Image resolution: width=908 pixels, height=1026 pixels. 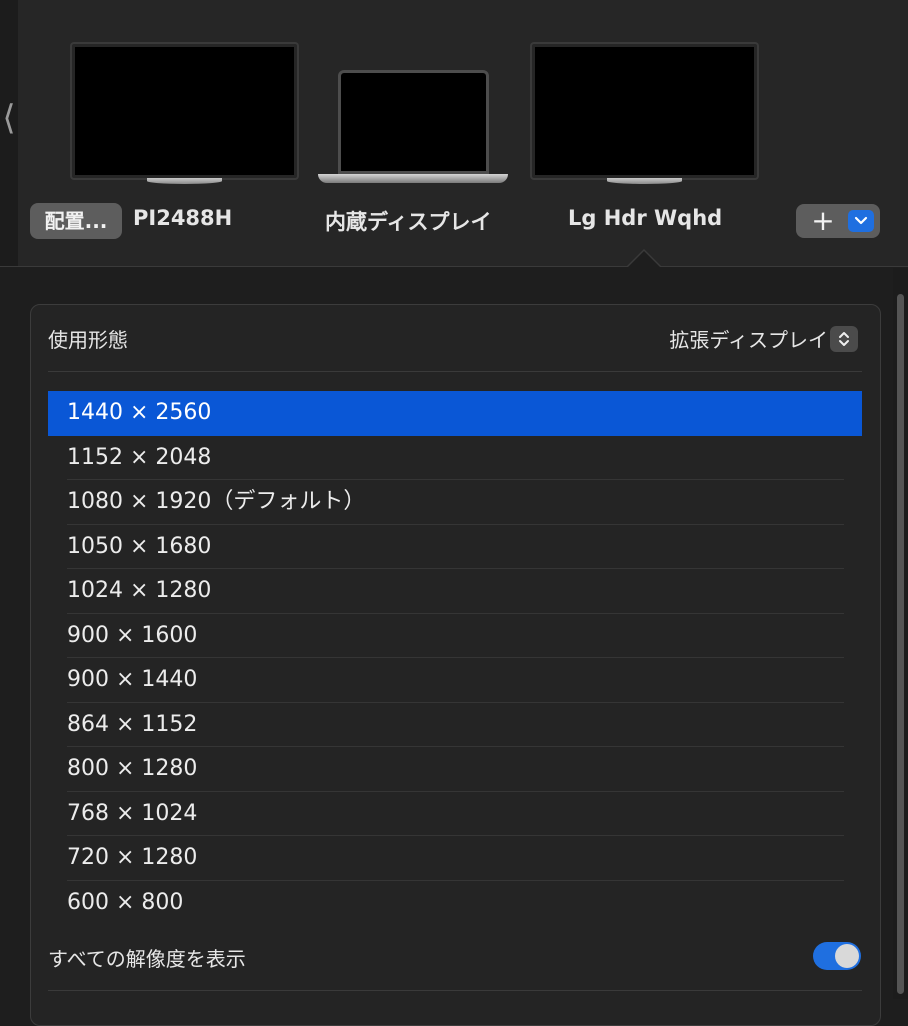 What do you see at coordinates (88, 340) in the screenshot?
I see `usage-label: 使用形態` at bounding box center [88, 340].